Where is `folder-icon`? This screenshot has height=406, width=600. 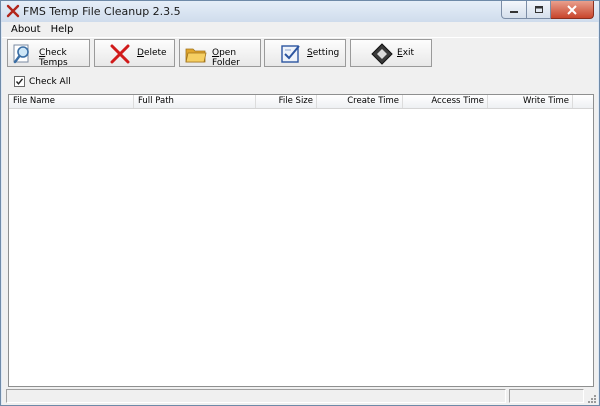 folder-icon is located at coordinates (196, 55).